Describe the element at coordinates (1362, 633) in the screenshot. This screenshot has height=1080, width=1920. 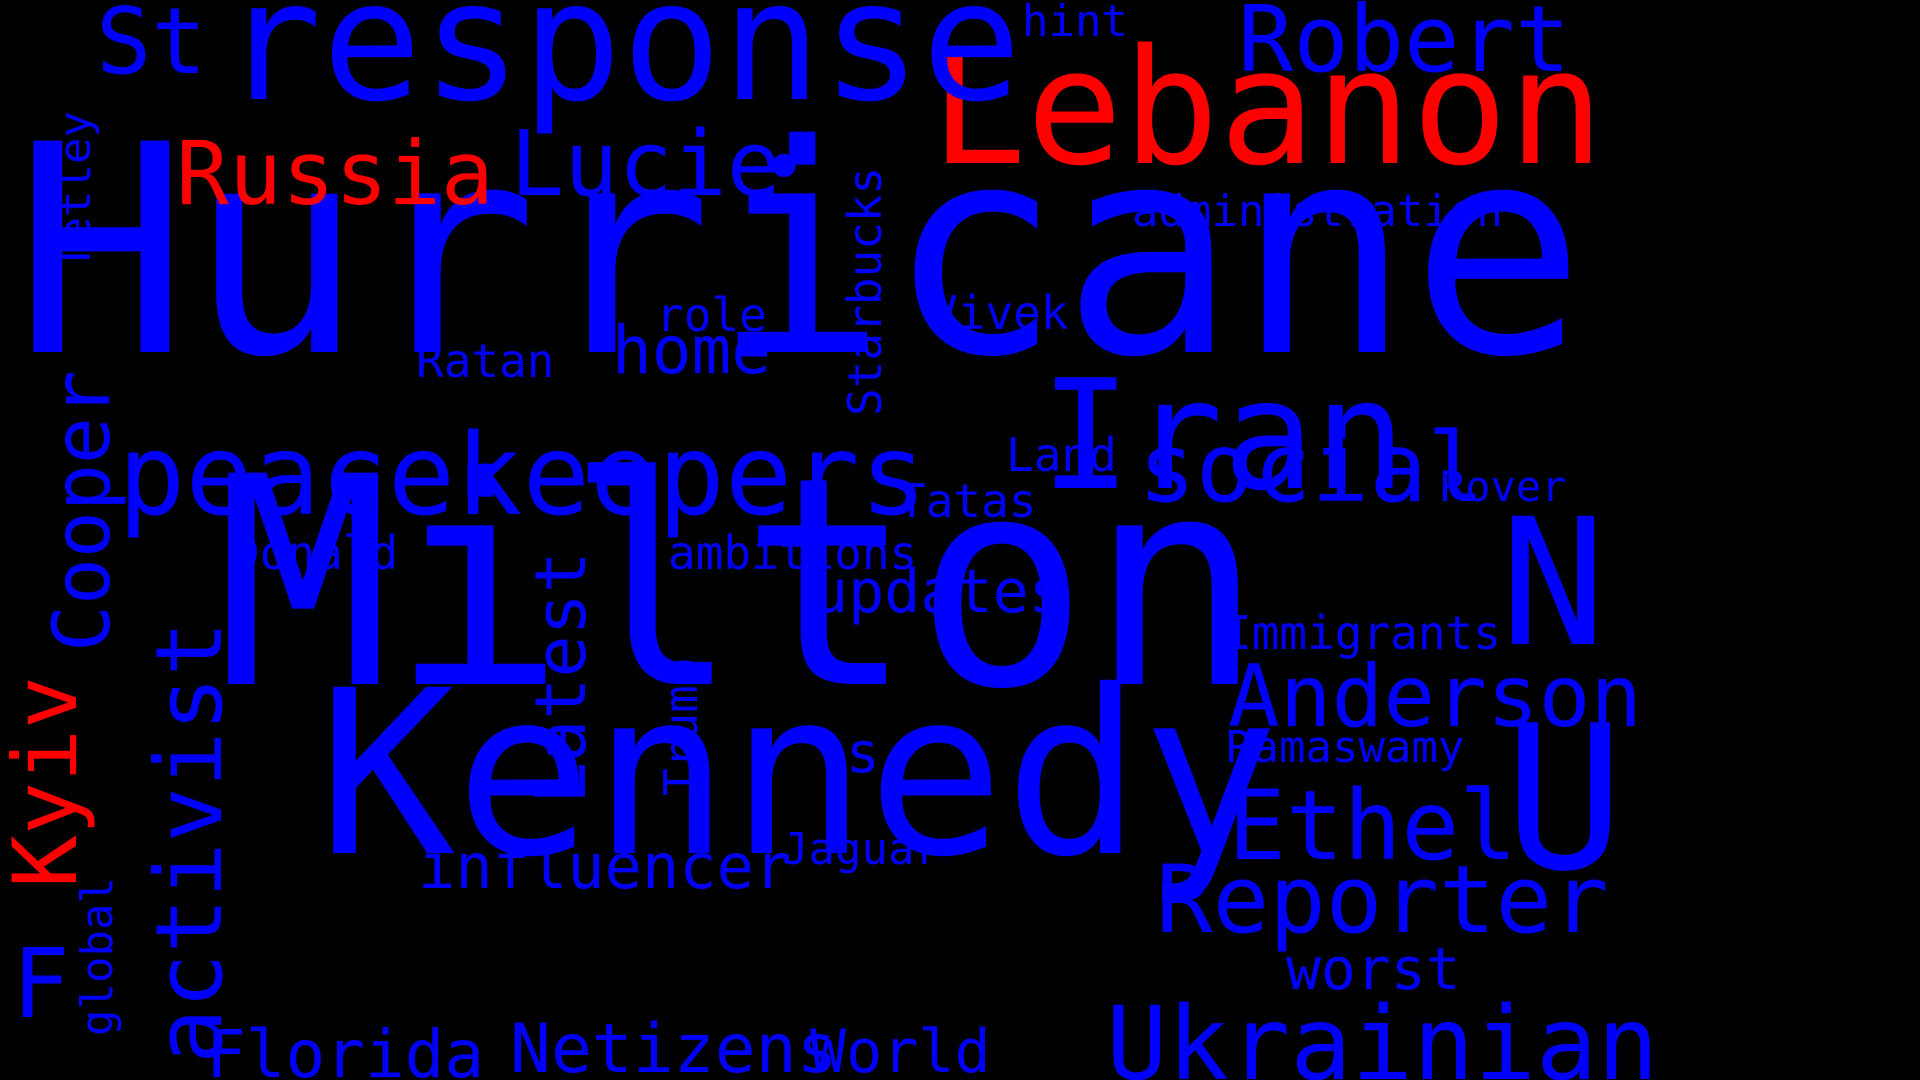
I see `word-immigrants: Immigrants` at that location.